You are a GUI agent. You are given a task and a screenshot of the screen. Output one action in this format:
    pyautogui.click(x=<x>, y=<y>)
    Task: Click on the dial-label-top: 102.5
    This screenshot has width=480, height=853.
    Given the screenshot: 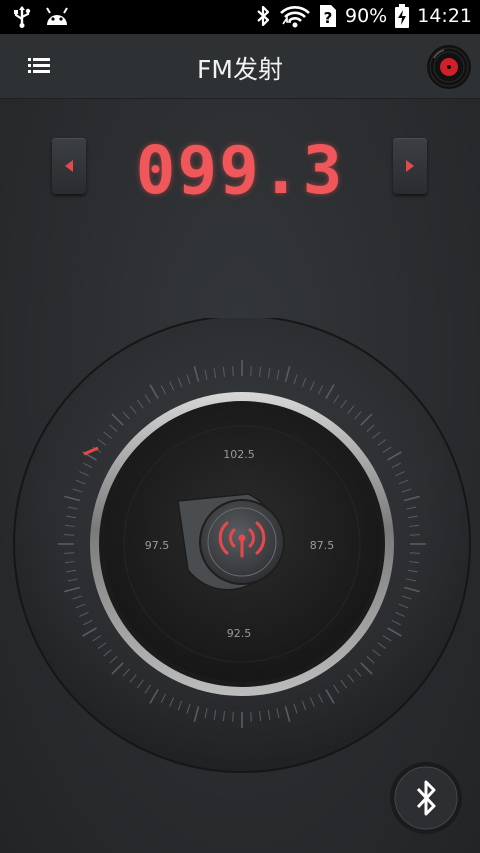 What is the action you would take?
    pyautogui.click(x=239, y=454)
    